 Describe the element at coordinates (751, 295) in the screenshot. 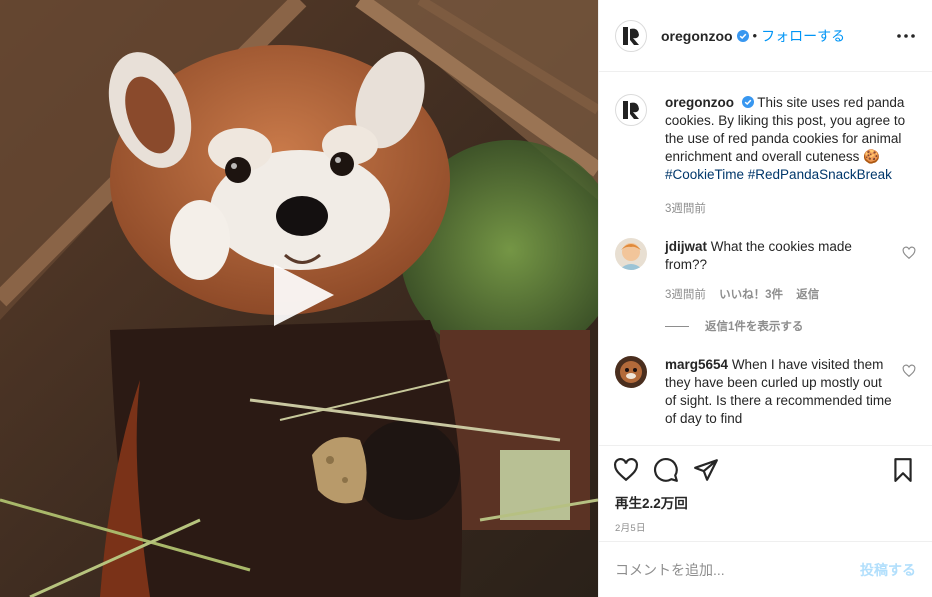

I see `comment-likes: いいね！3件` at that location.